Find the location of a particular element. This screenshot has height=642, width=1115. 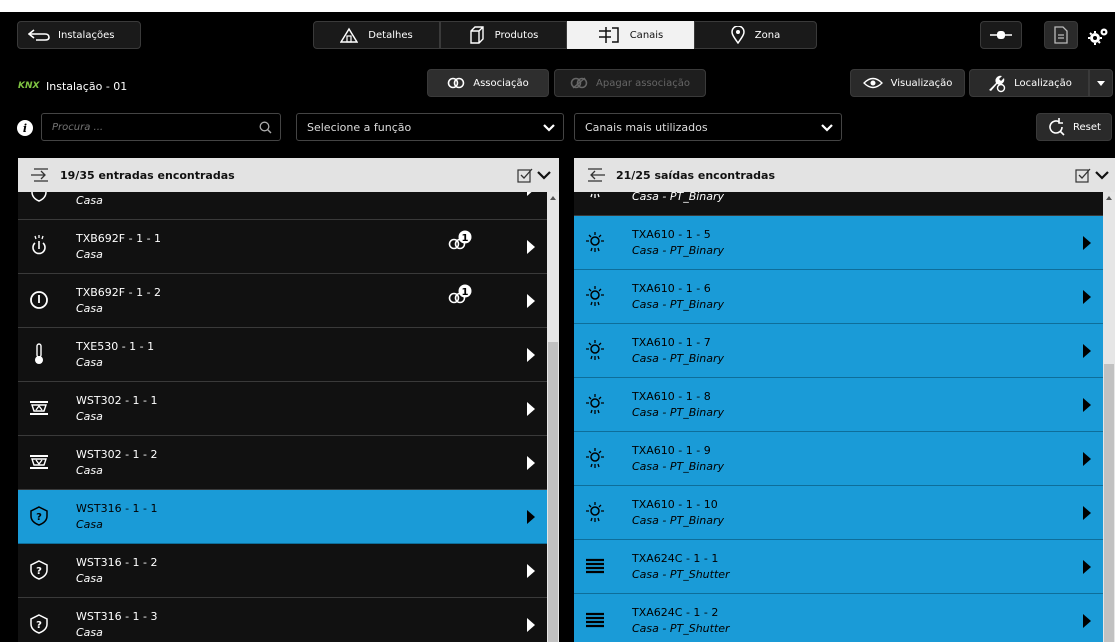

settings-gear-icon is located at coordinates (1098, 36).